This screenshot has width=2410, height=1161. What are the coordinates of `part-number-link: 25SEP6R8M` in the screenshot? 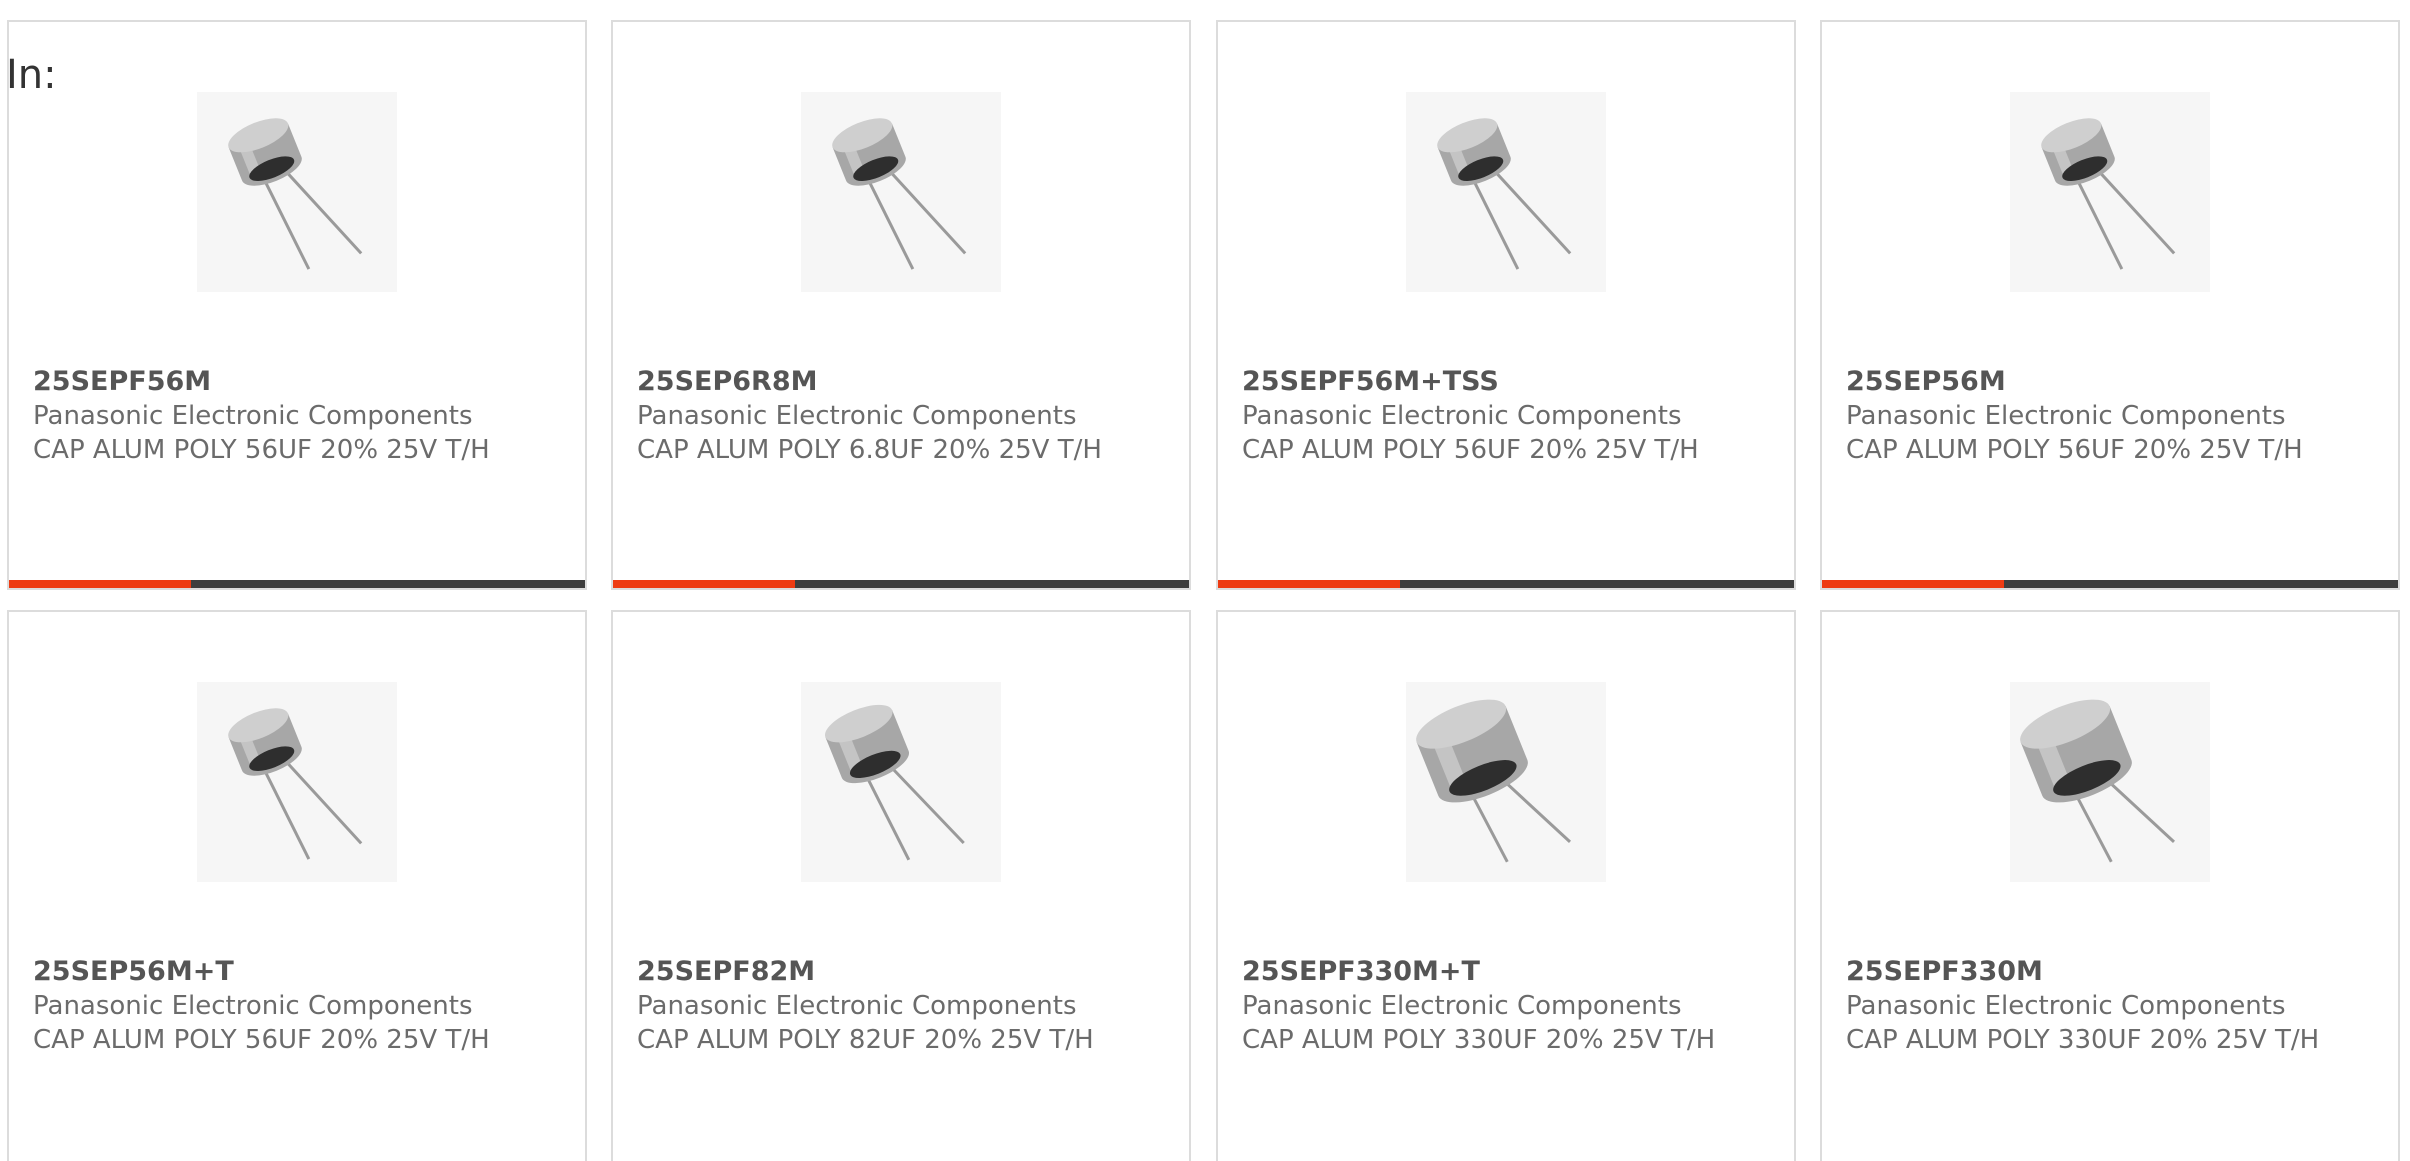 It's located at (897, 382).